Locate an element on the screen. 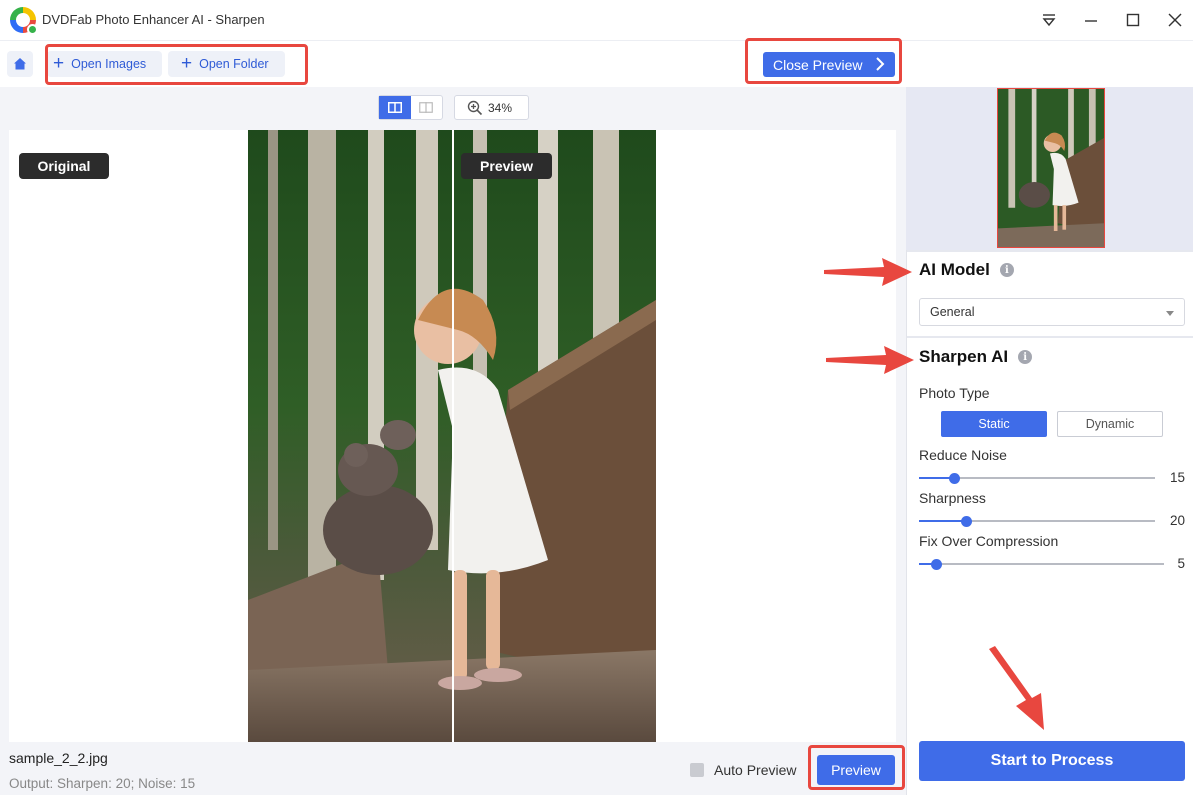  reduce-noise-value: 15 is located at coordinates (1177, 477).